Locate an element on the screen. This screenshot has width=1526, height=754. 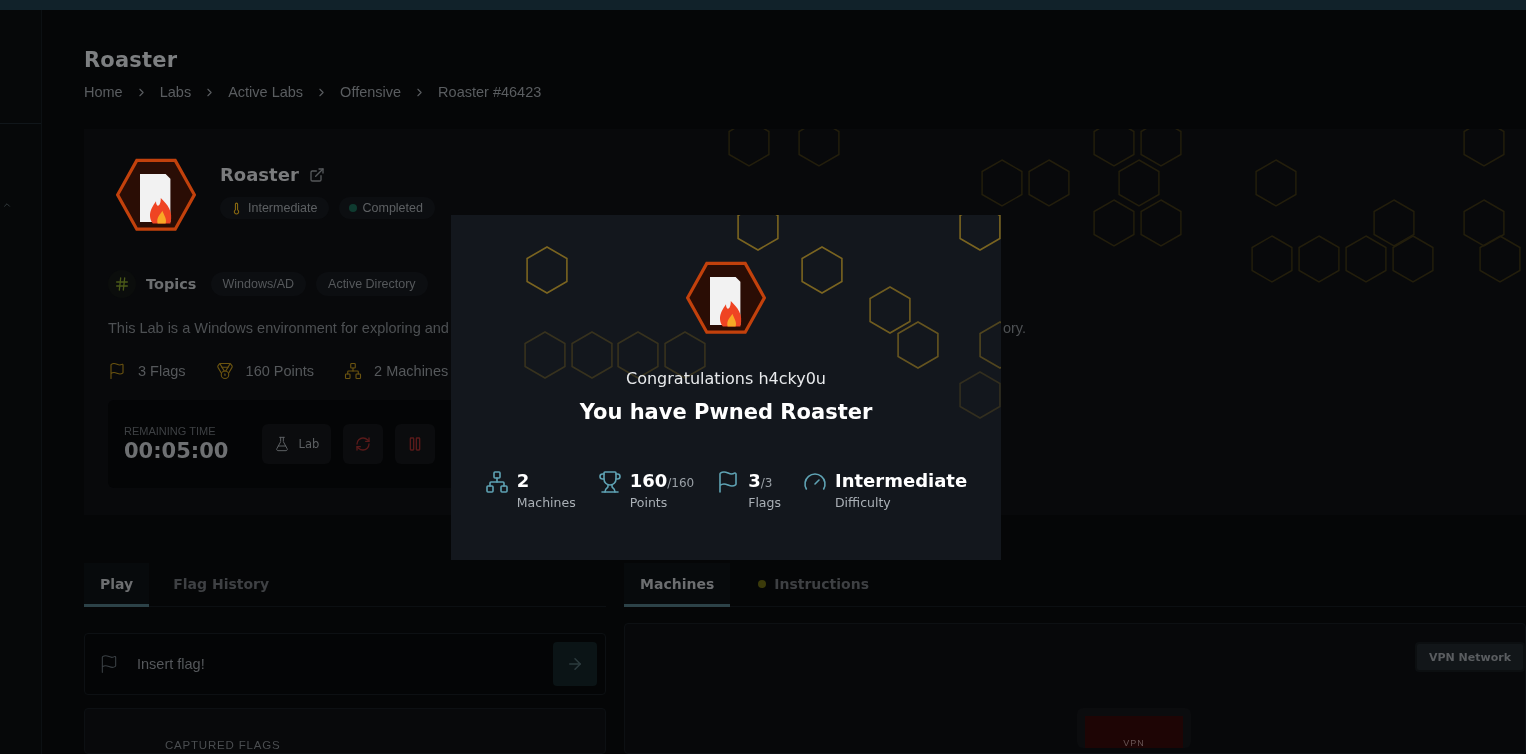
medal-icon is located at coordinates (224, 370).